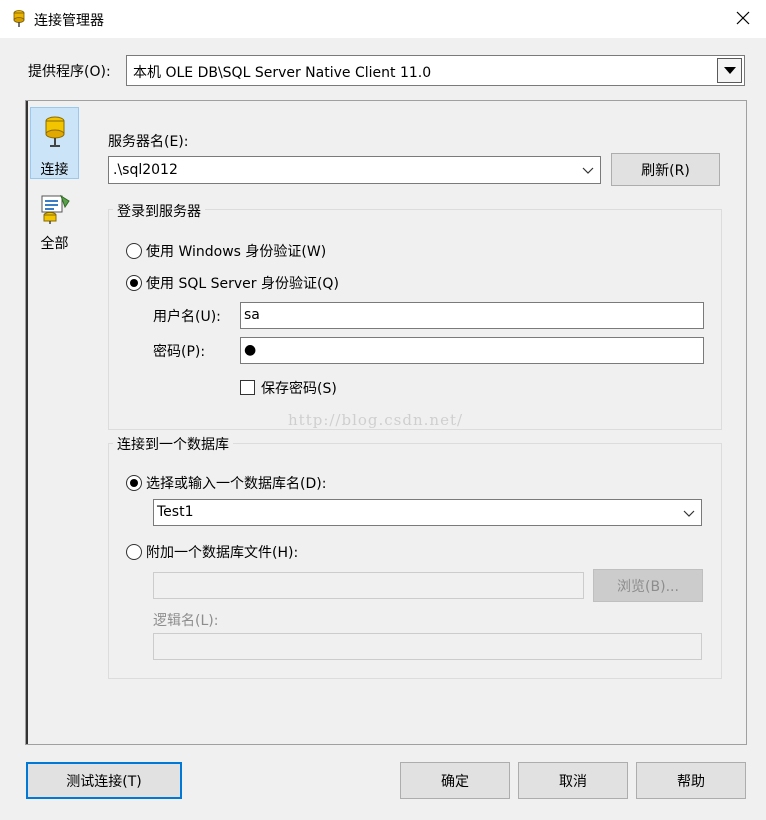 The image size is (766, 820). I want to click on attach-database-label: 附加一个数据库文件(H):, so click(222, 552).